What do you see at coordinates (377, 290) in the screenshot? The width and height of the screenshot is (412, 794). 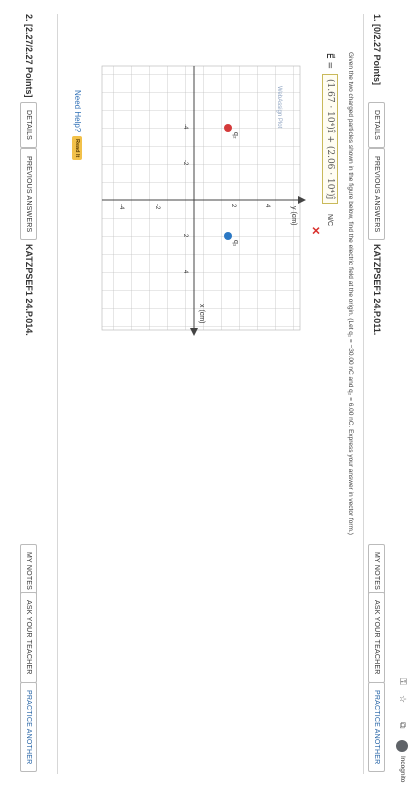 I see `question-1-code: KATZPSEF1 24.P.011.` at bounding box center [377, 290].